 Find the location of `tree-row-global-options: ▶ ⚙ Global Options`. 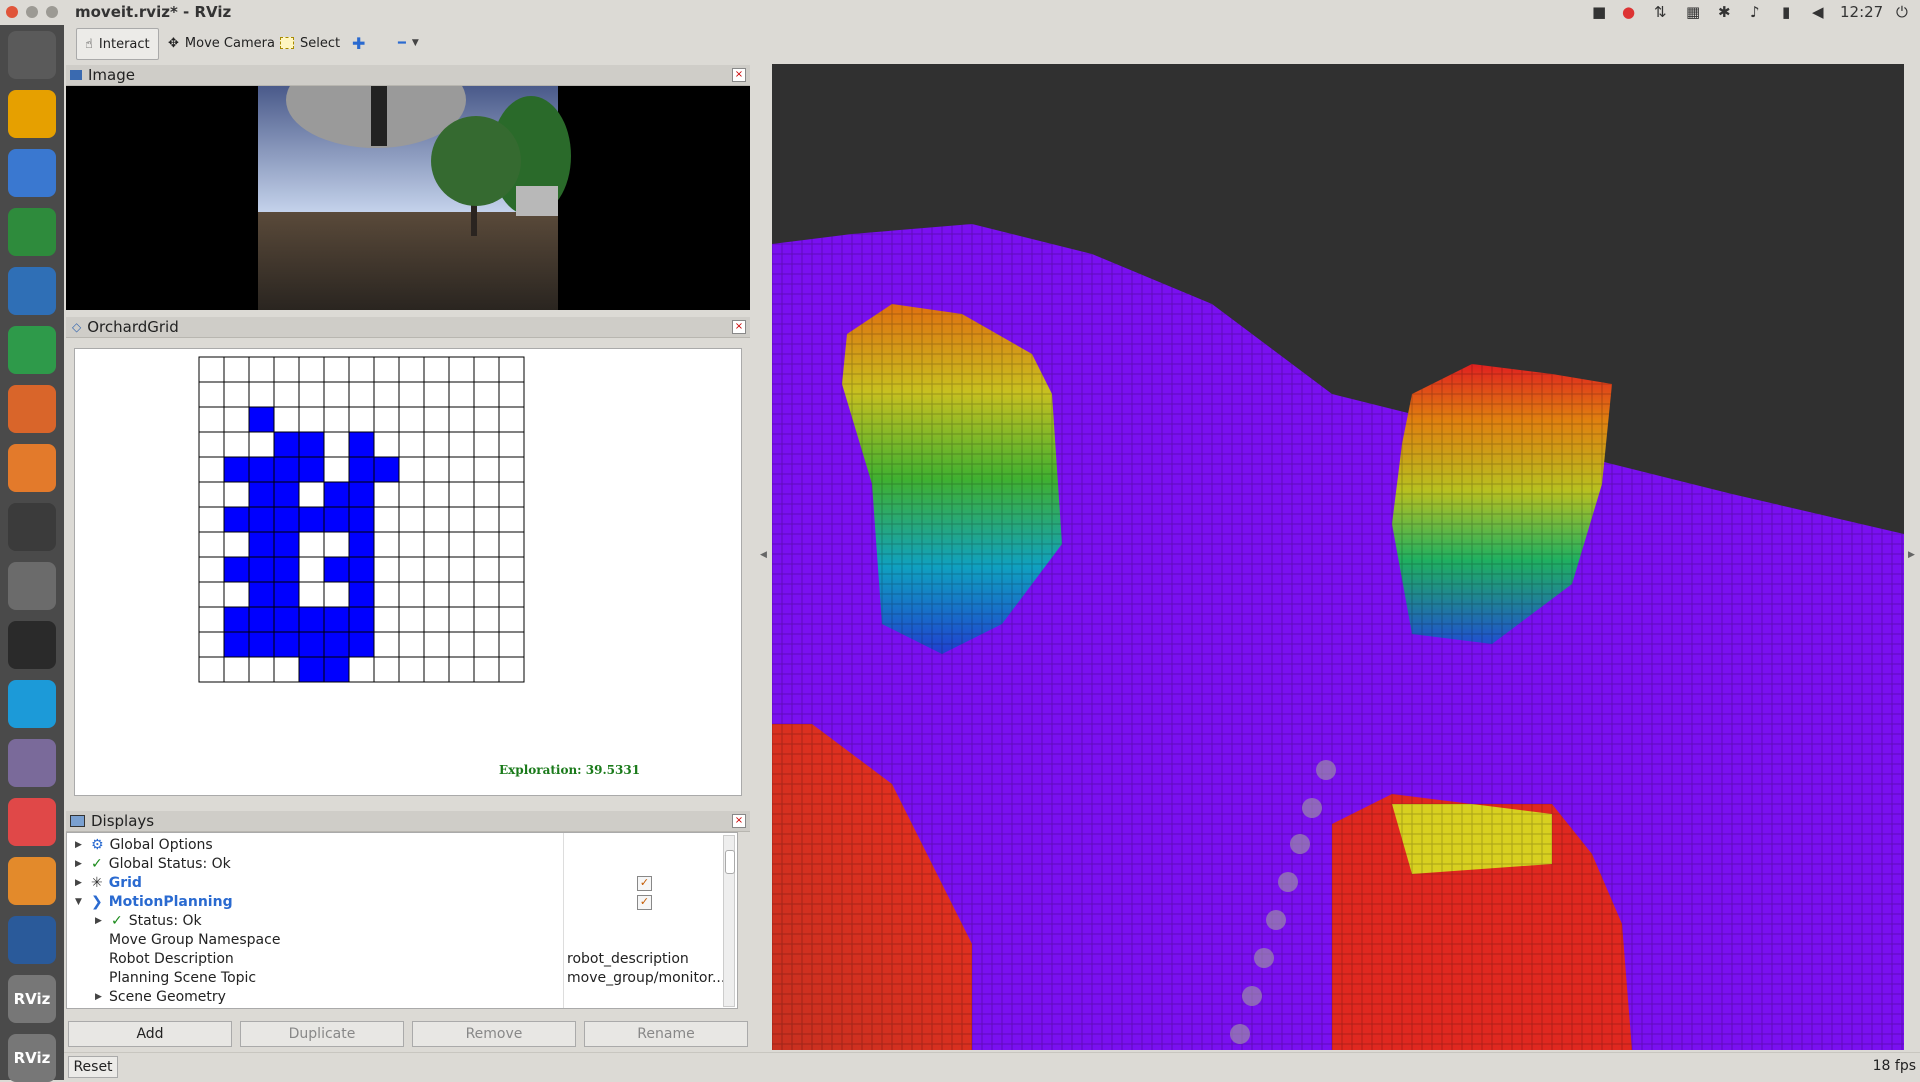

tree-row-global-options: ▶ ⚙ Global Options is located at coordinates (144, 844).